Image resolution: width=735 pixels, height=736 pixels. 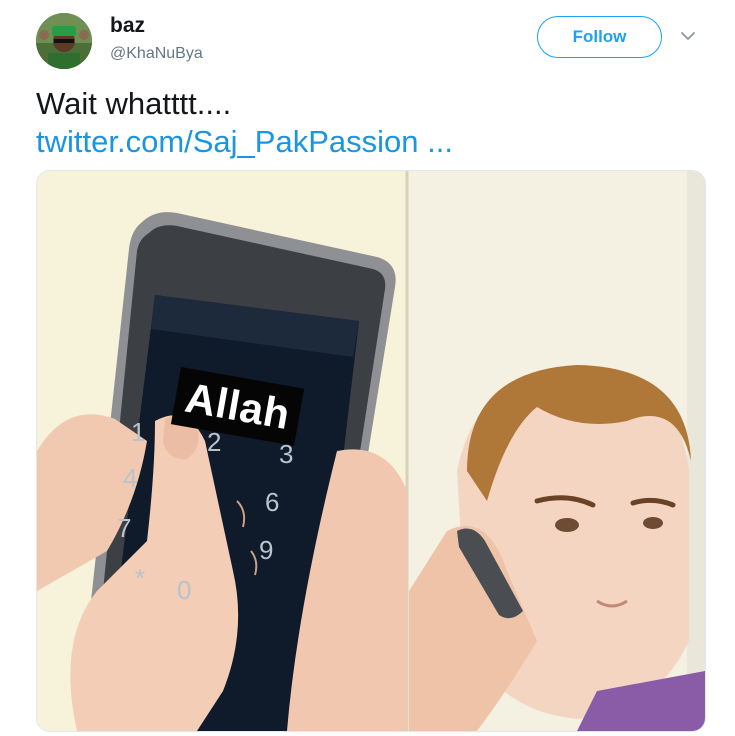 What do you see at coordinates (156, 54) in the screenshot?
I see `author-handle: @KhaNuBya` at bounding box center [156, 54].